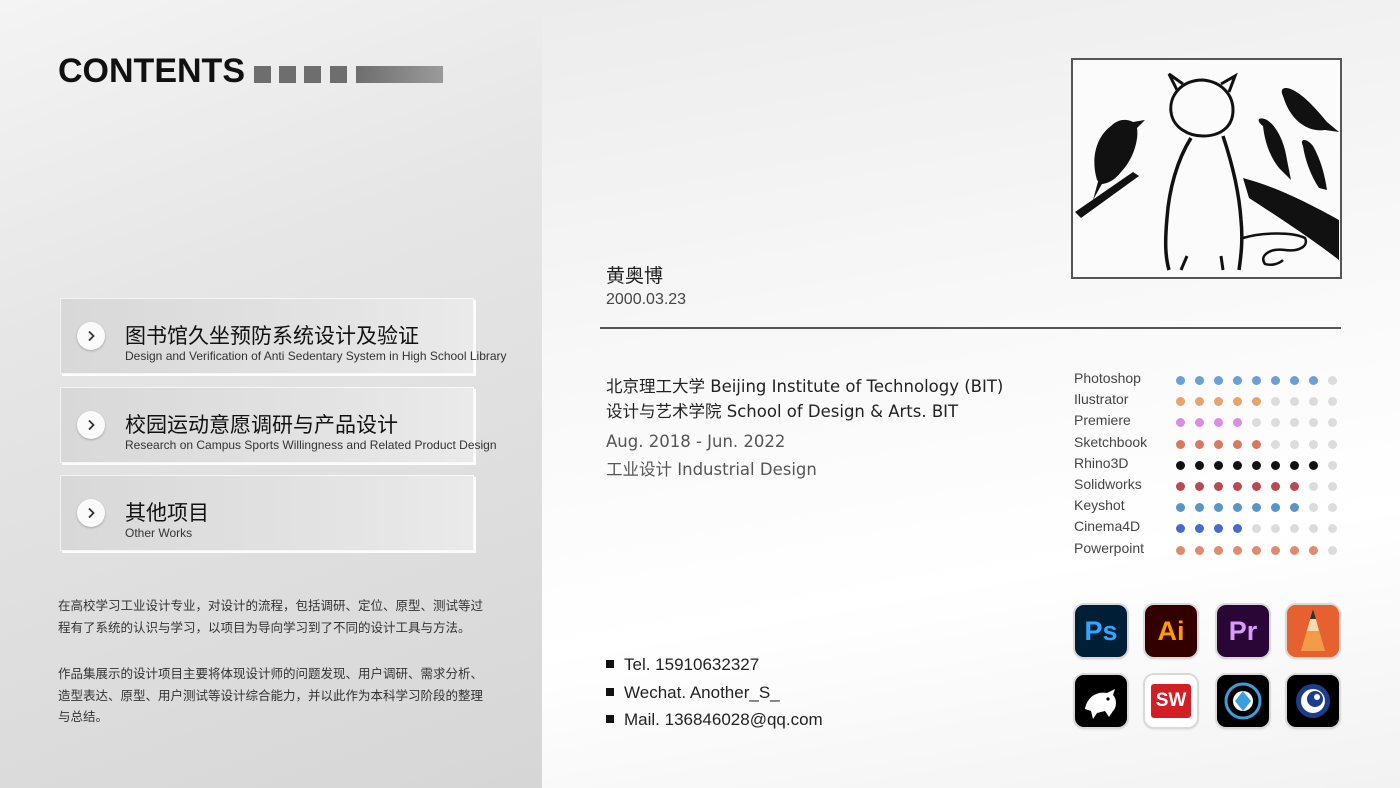 Image resolution: width=1400 pixels, height=788 pixels. Describe the element at coordinates (635, 276) in the screenshot. I see `profile-name: 黄奥博` at that location.